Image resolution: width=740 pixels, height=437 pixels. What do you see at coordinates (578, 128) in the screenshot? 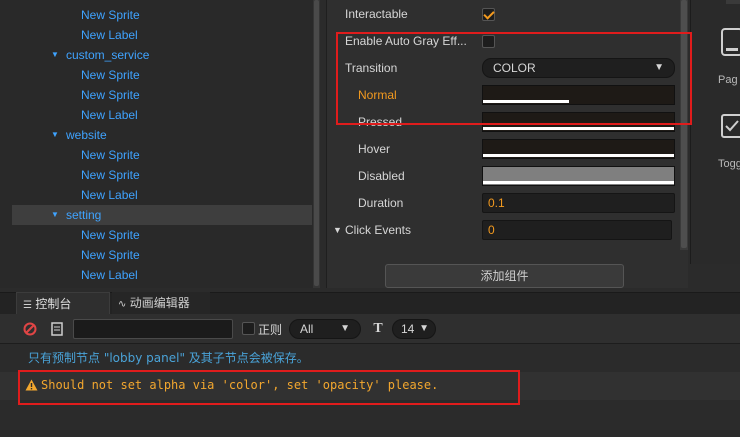
I see `pressed-alpha-bar` at bounding box center [578, 128].